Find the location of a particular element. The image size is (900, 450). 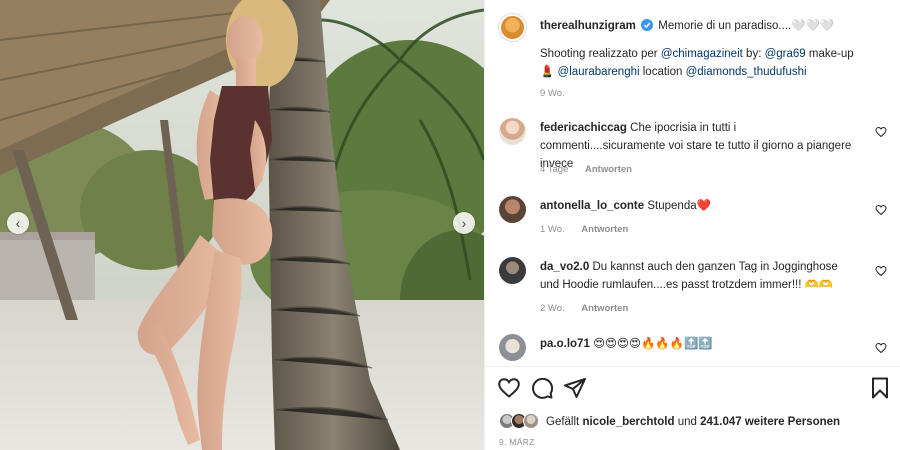

mention-gra69: @gra69 is located at coordinates (785, 54).